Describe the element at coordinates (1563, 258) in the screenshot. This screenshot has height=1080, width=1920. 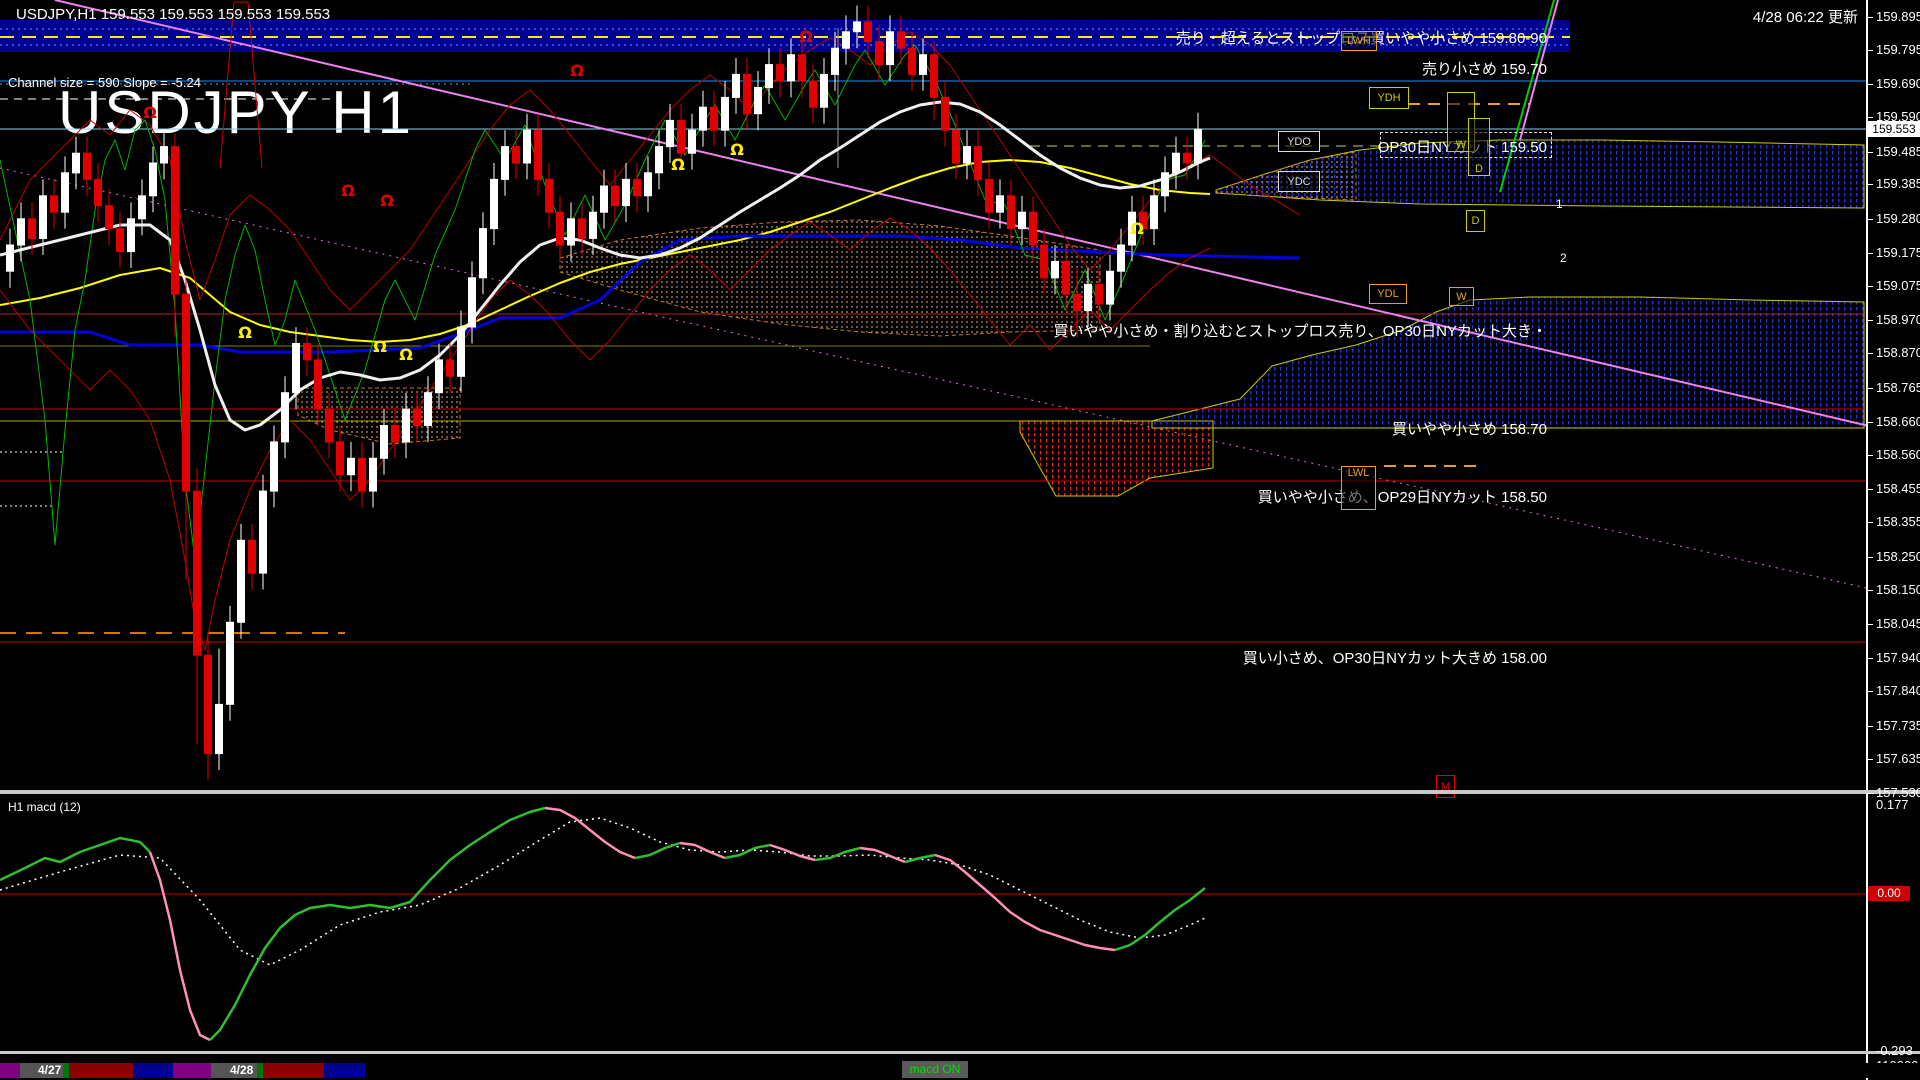
I see `count-label: 2` at that location.